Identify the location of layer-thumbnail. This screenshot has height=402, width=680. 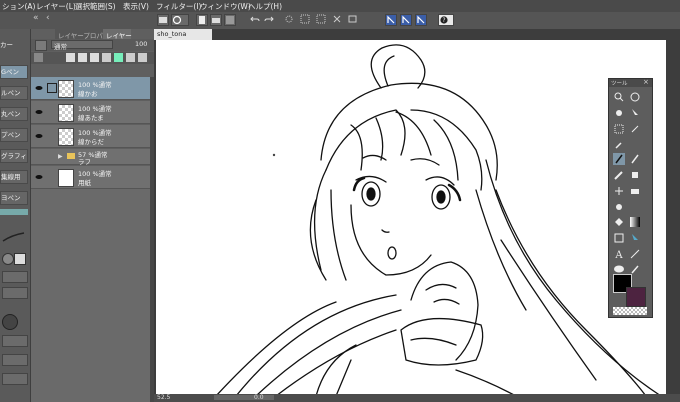
(66, 137).